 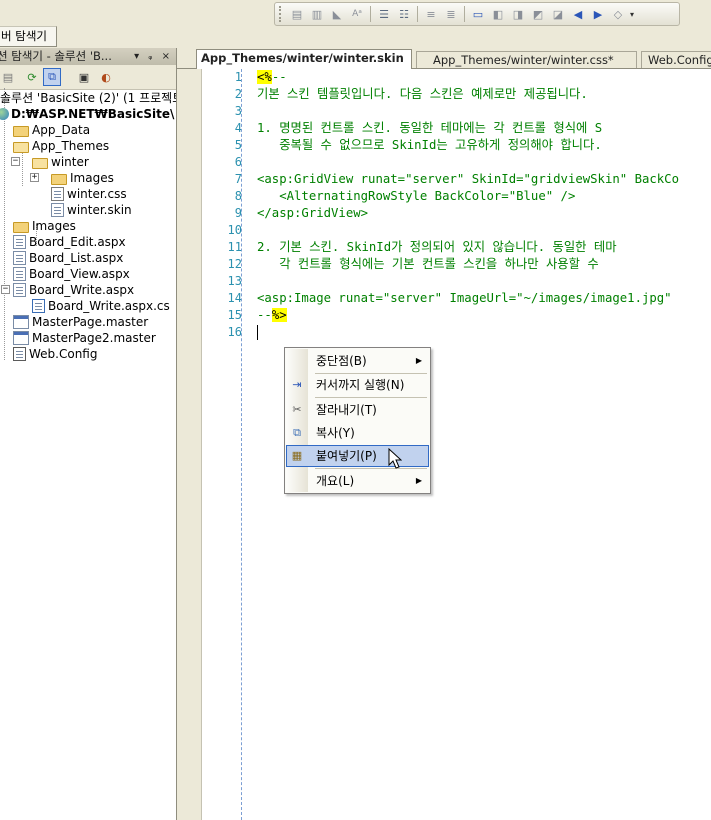 I want to click on menu-item-run-to-cursor: ⇥ 커서까지 실행(N), so click(x=357, y=385).